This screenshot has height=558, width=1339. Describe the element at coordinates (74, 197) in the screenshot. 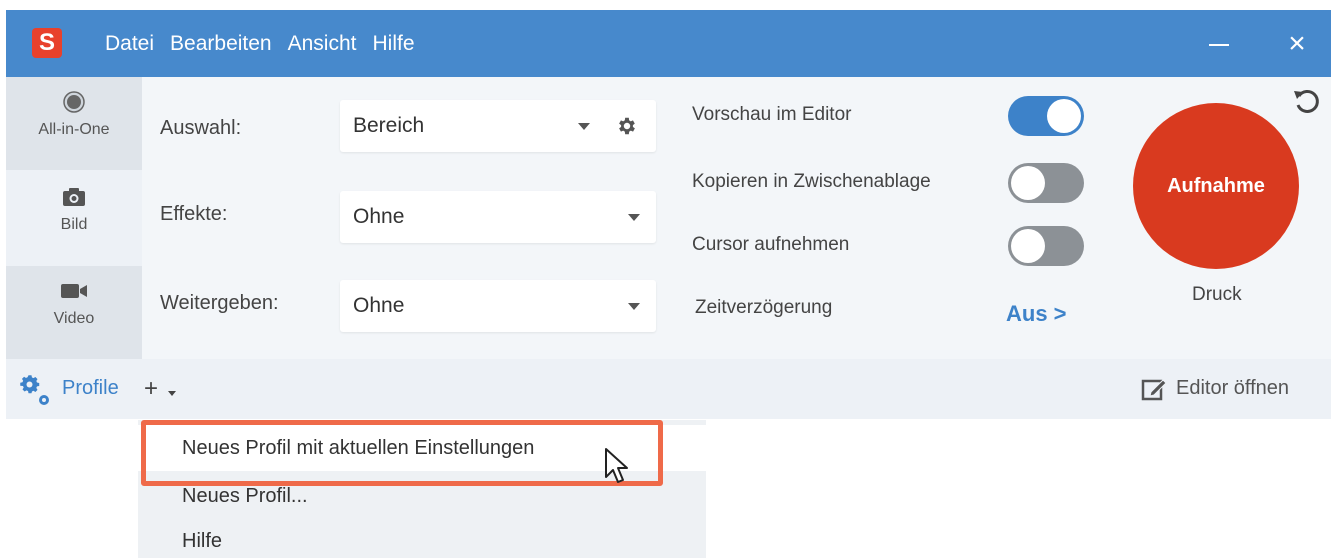

I see `camera-icon` at that location.